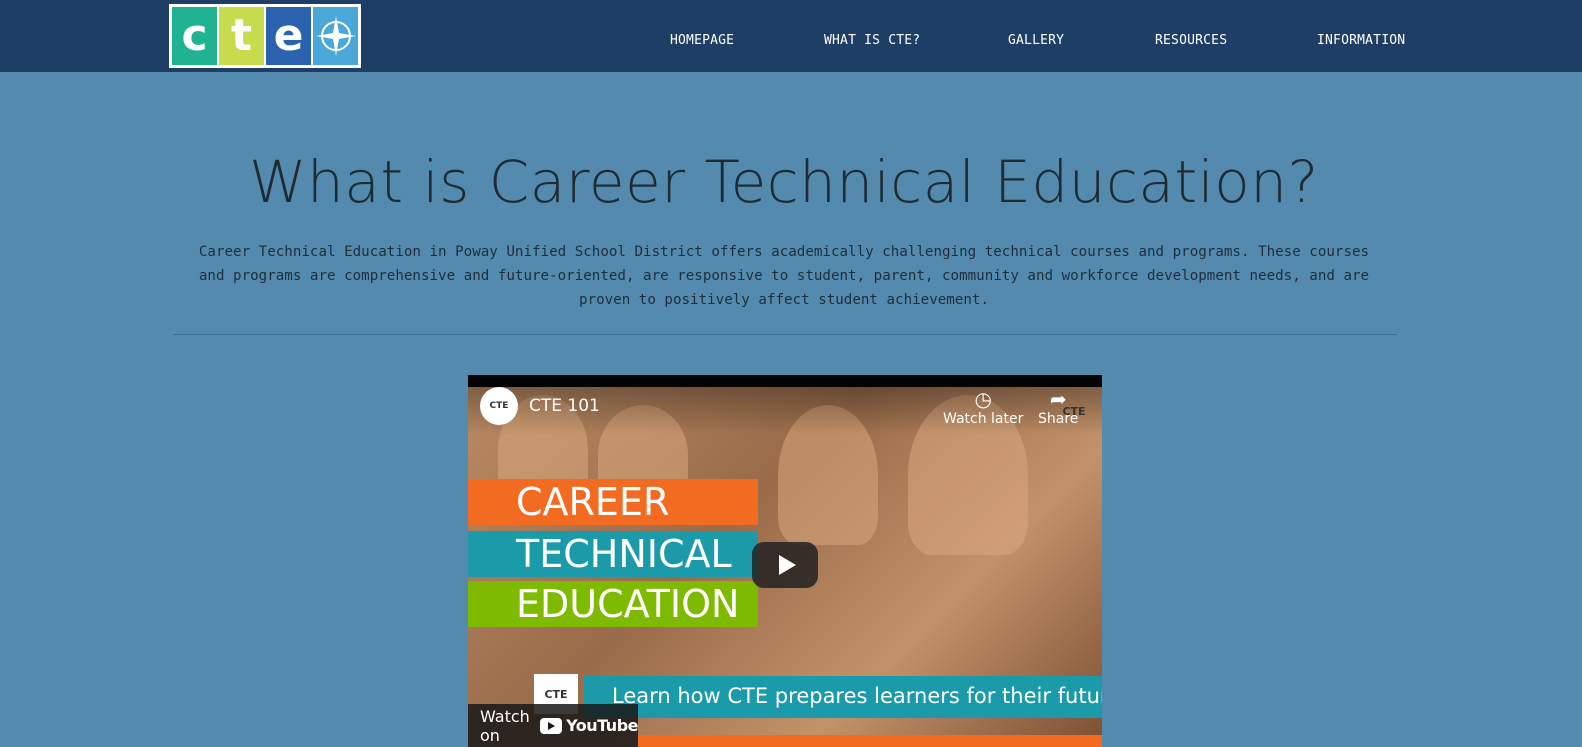 The image size is (1582, 747). What do you see at coordinates (870, 741) in the screenshot?
I see `thumbnail-orange-strip` at bounding box center [870, 741].